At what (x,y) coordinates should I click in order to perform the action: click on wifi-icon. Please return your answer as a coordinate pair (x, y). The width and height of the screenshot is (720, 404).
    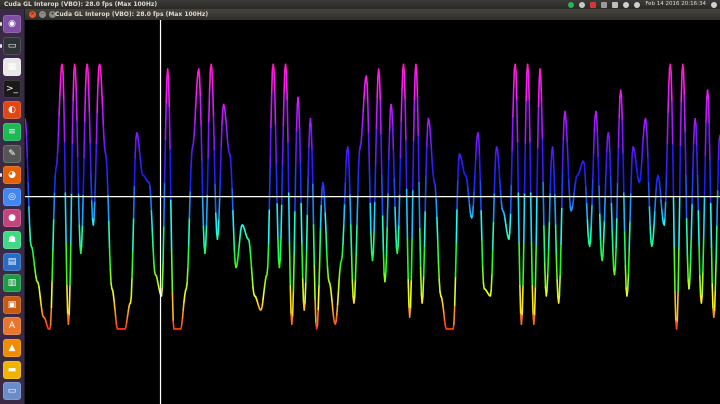
    Looking at the image, I should click on (626, 4).